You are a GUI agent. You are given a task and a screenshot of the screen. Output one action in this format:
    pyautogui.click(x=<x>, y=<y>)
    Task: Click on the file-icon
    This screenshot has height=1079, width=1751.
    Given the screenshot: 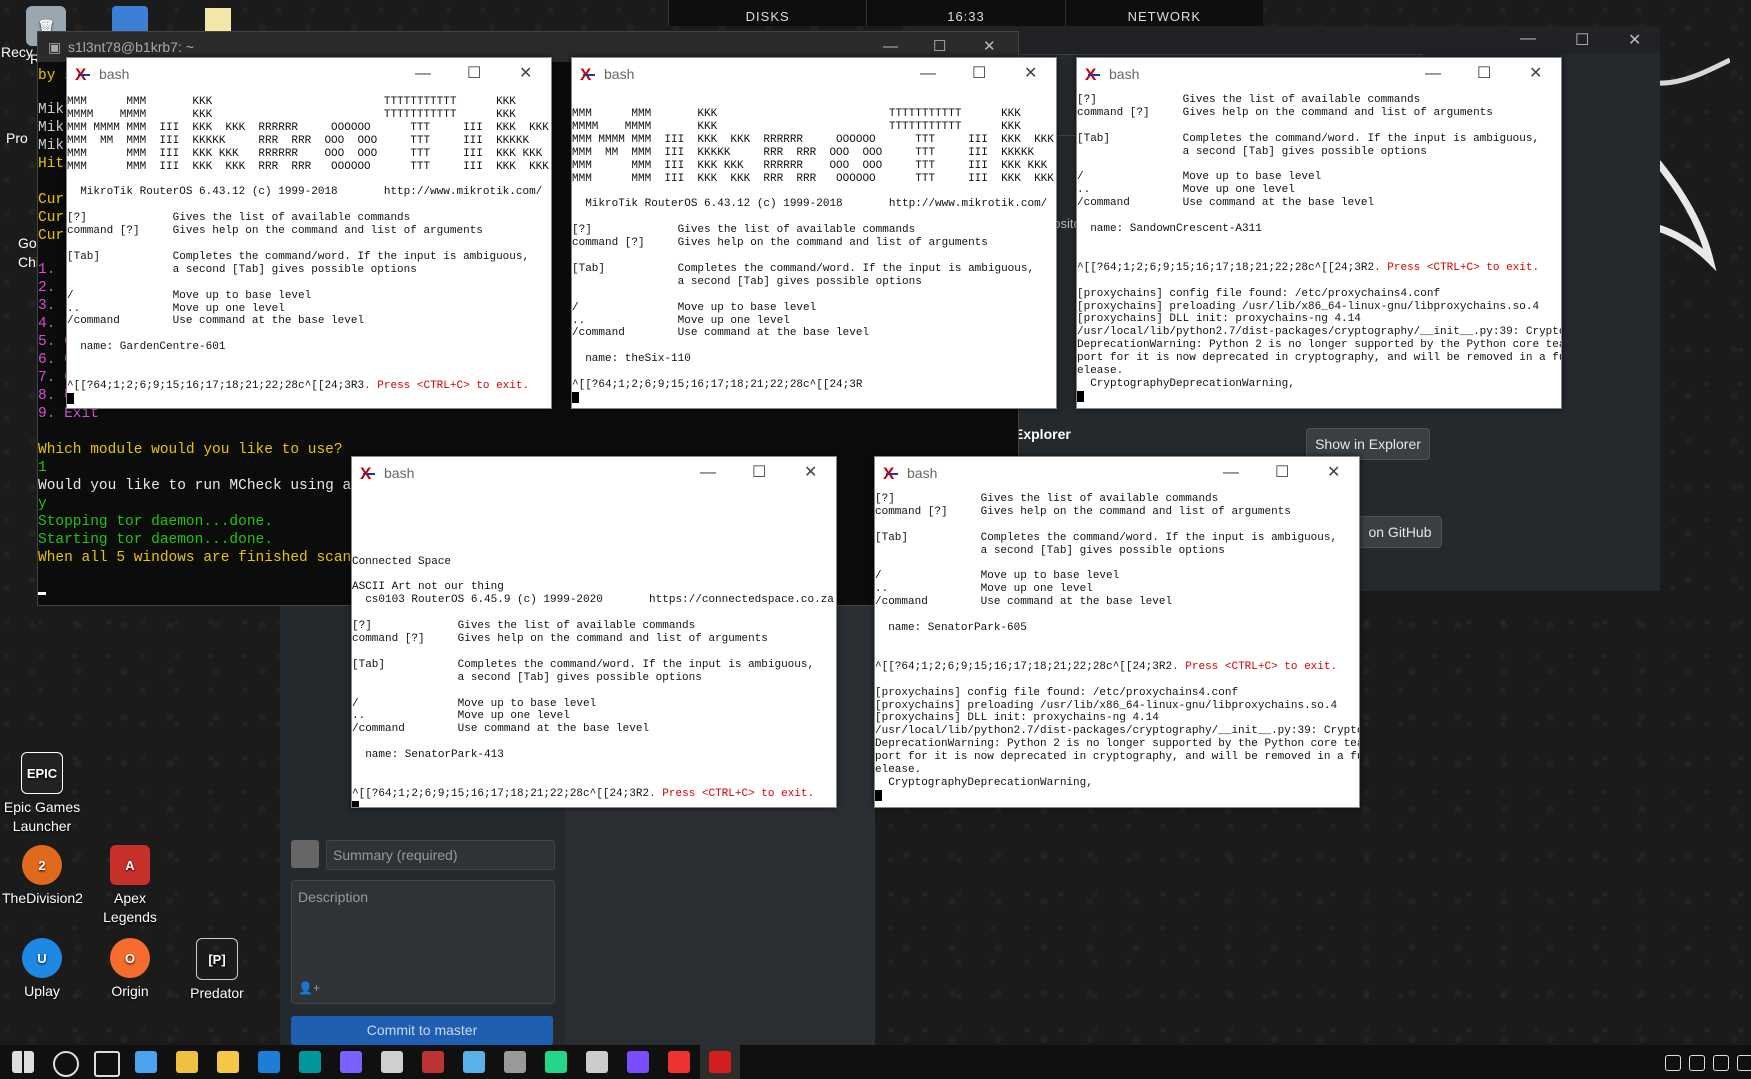 What is the action you would take?
    pyautogui.click(x=187, y=1062)
    